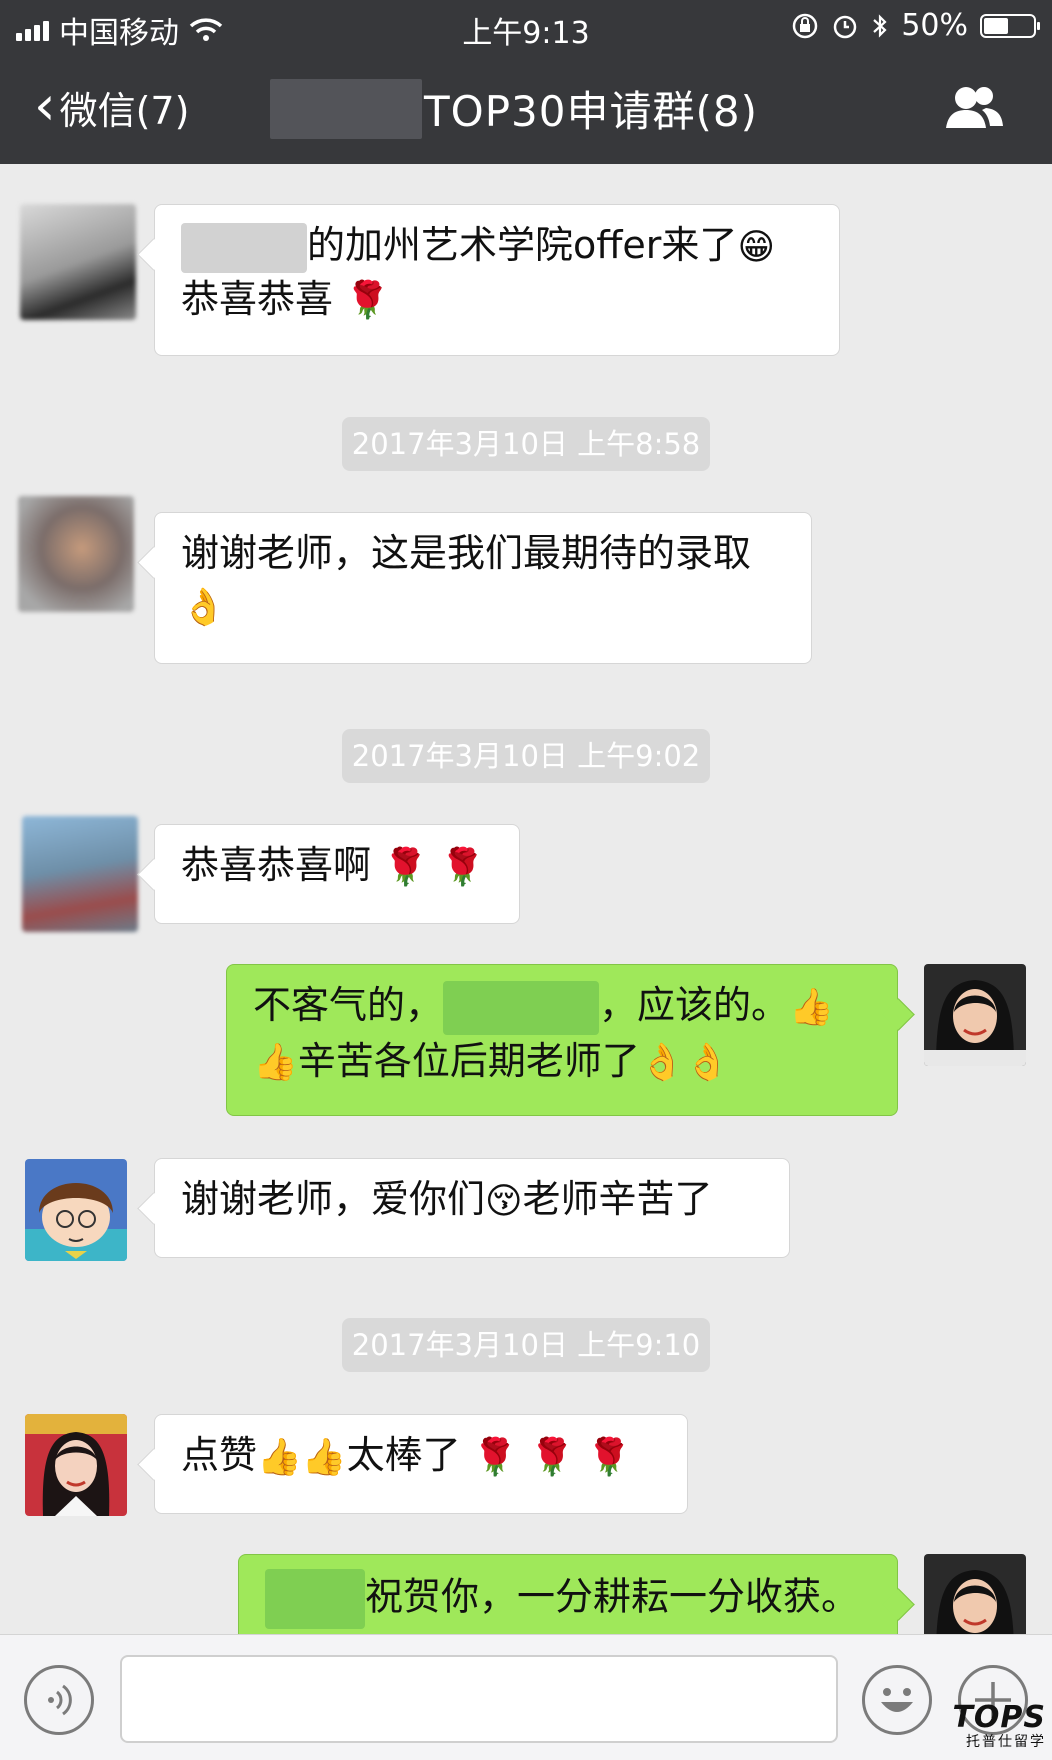 The width and height of the screenshot is (1052, 1760). What do you see at coordinates (333, 1199) in the screenshot?
I see `message-text: 谢谢老师，爱你们` at bounding box center [333, 1199].